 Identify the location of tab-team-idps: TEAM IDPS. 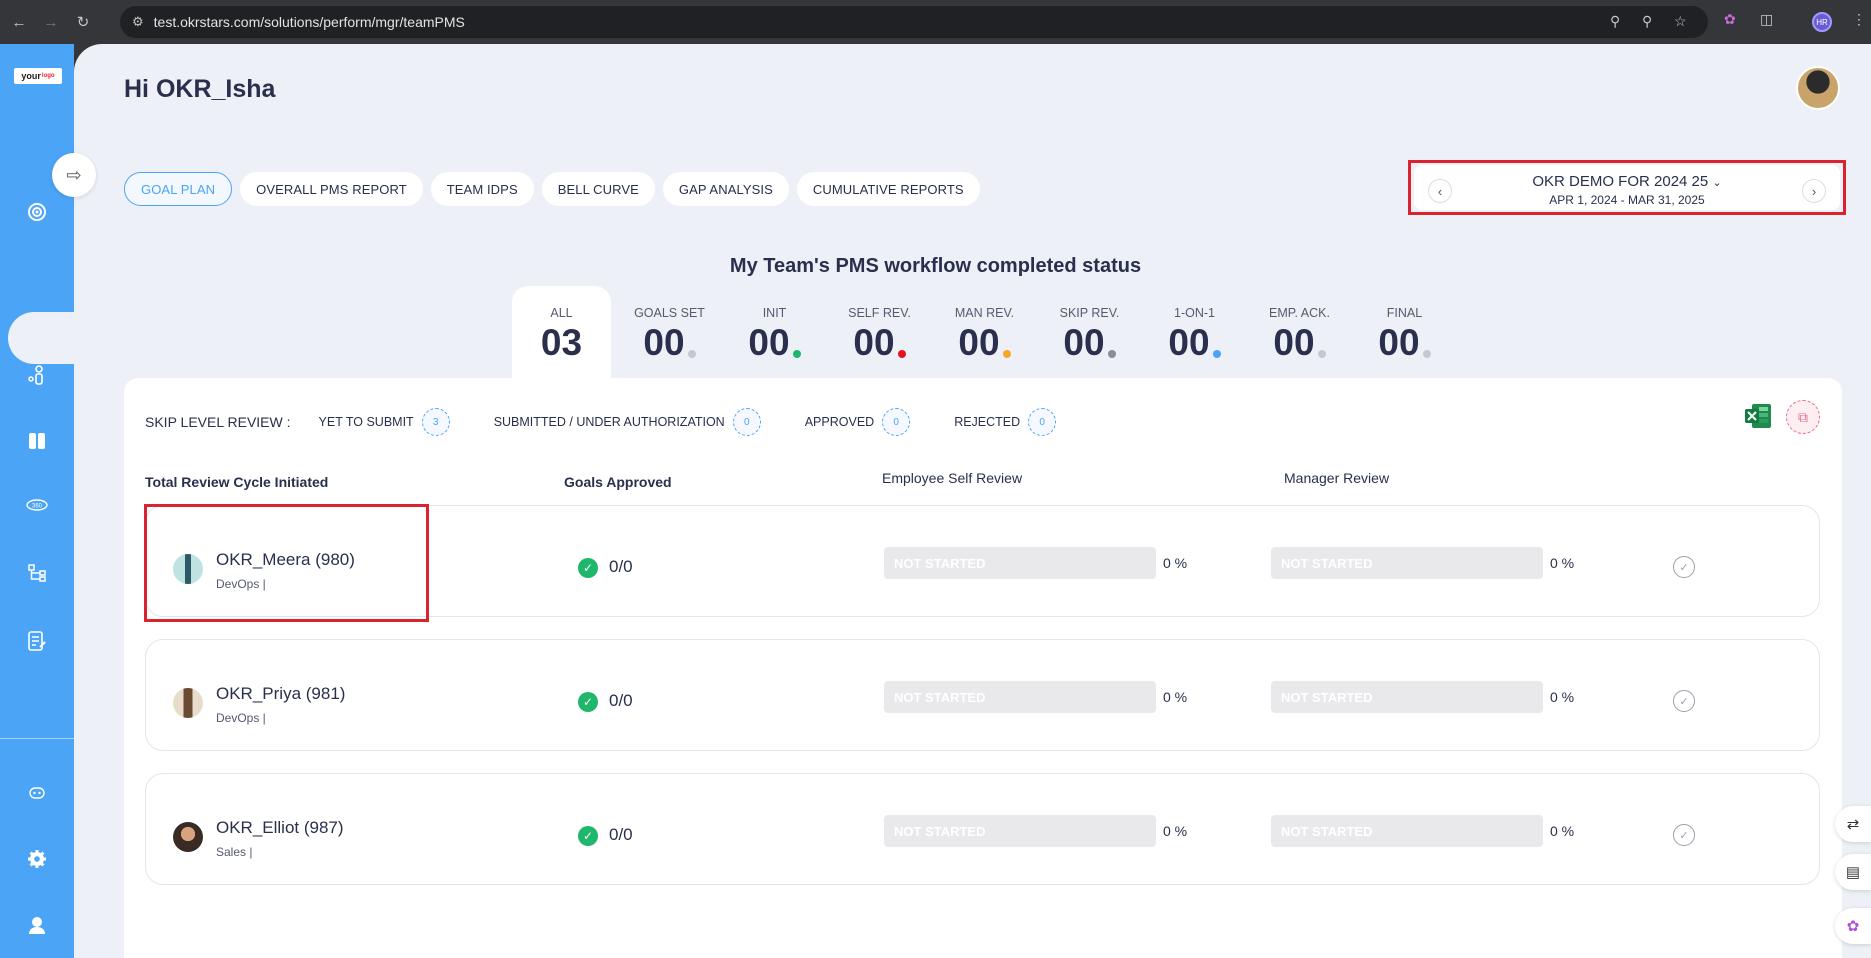
(482, 189).